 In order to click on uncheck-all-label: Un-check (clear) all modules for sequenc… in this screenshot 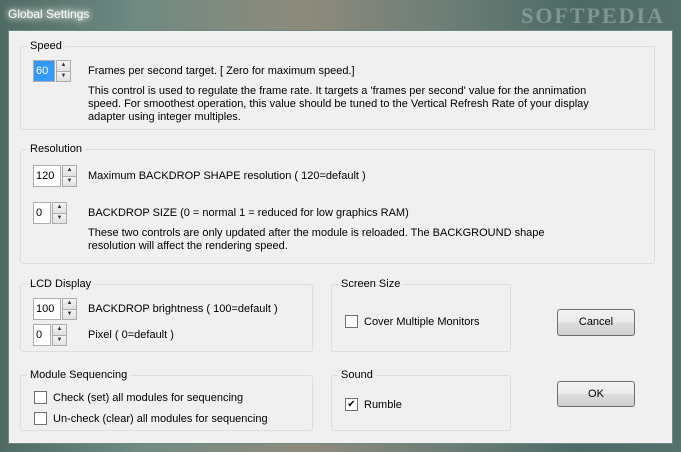, I will do `click(160, 418)`.